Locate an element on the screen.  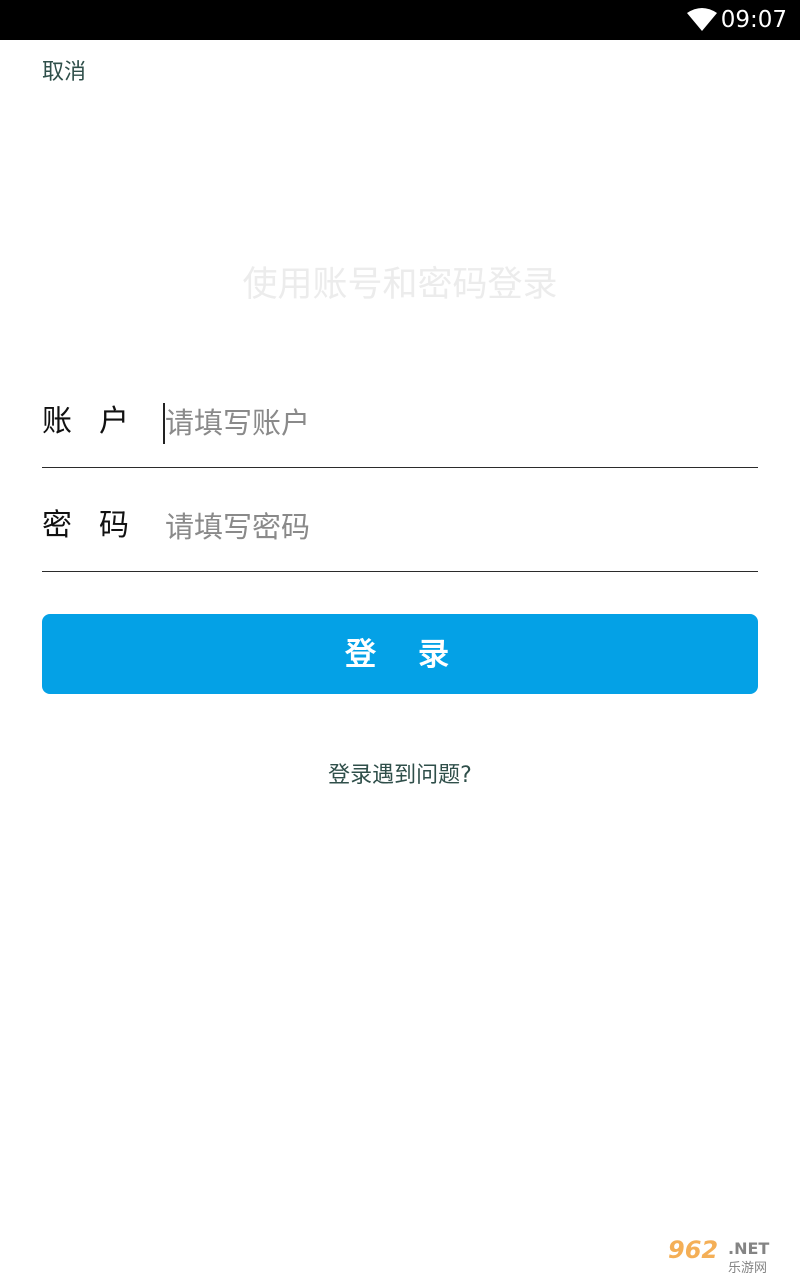
login-button: 登录 is located at coordinates (400, 654).